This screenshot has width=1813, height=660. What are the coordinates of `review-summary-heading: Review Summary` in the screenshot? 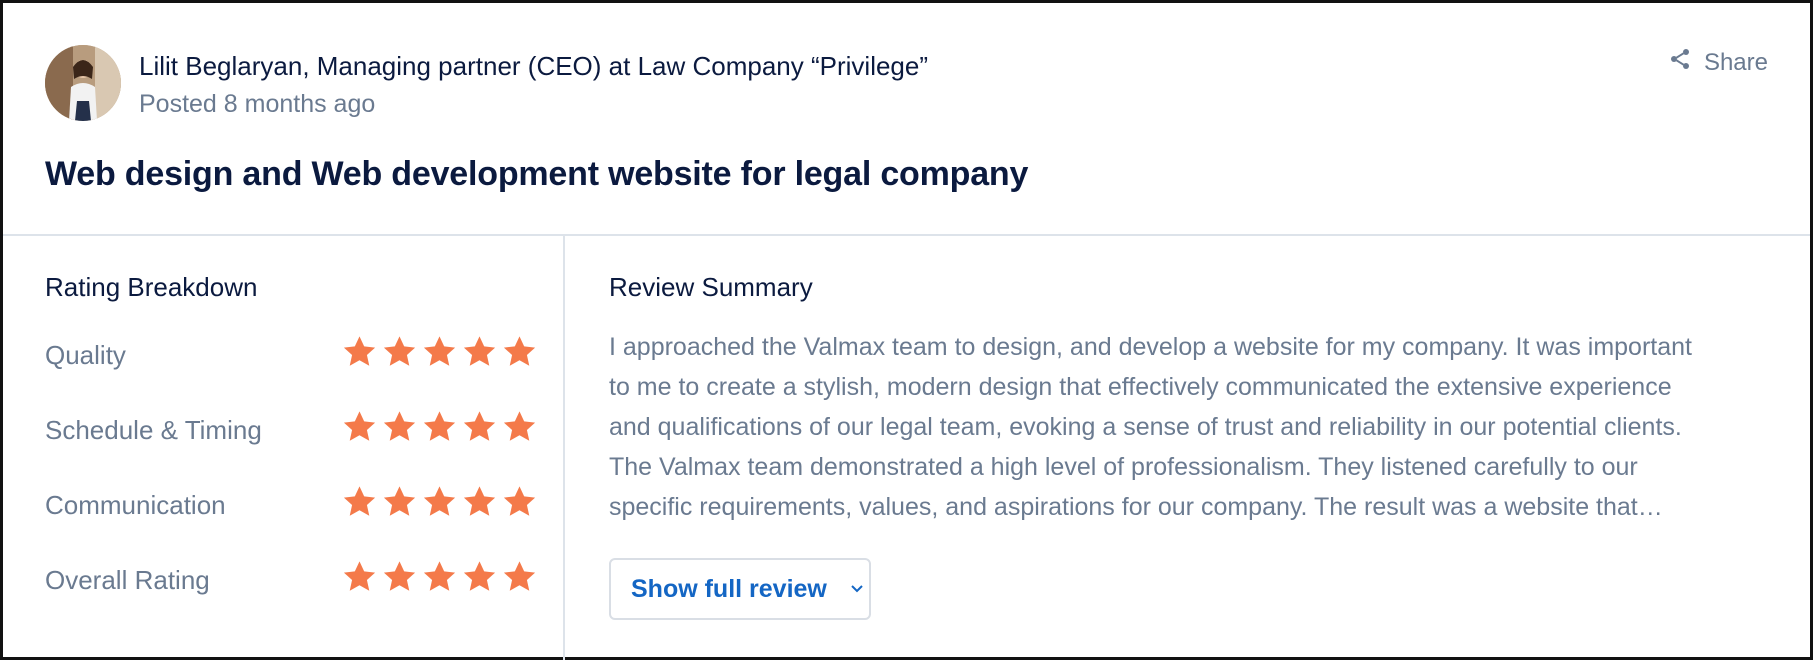 It's located at (711, 287).